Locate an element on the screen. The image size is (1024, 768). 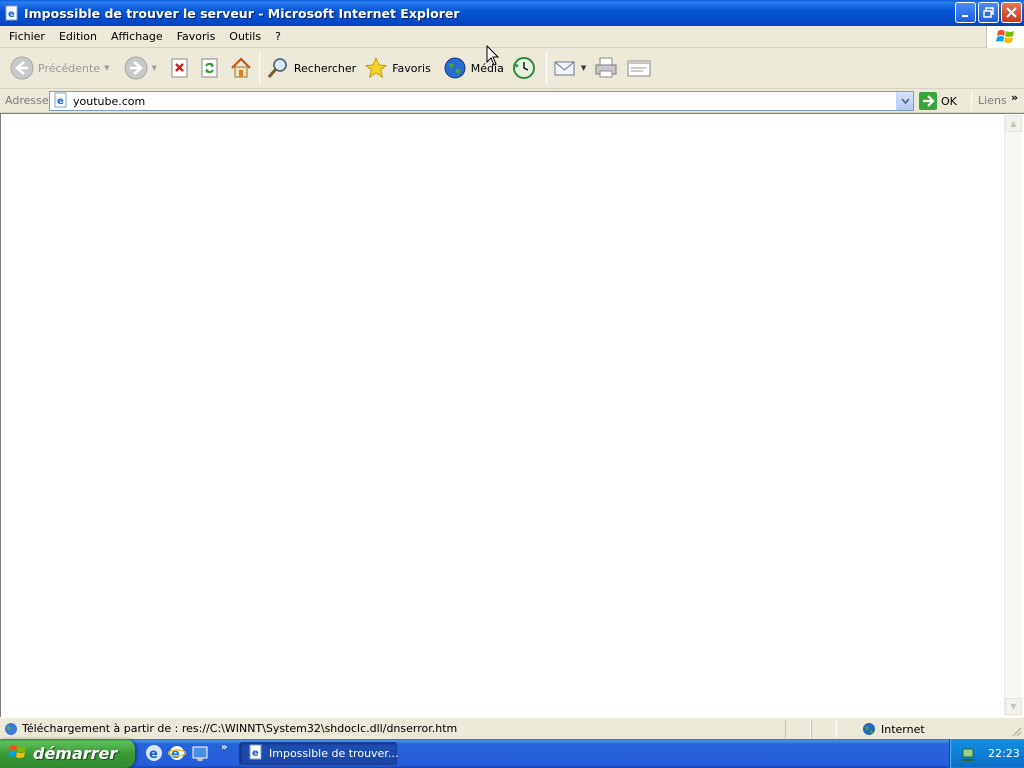
edit-button is located at coordinates (639, 68).